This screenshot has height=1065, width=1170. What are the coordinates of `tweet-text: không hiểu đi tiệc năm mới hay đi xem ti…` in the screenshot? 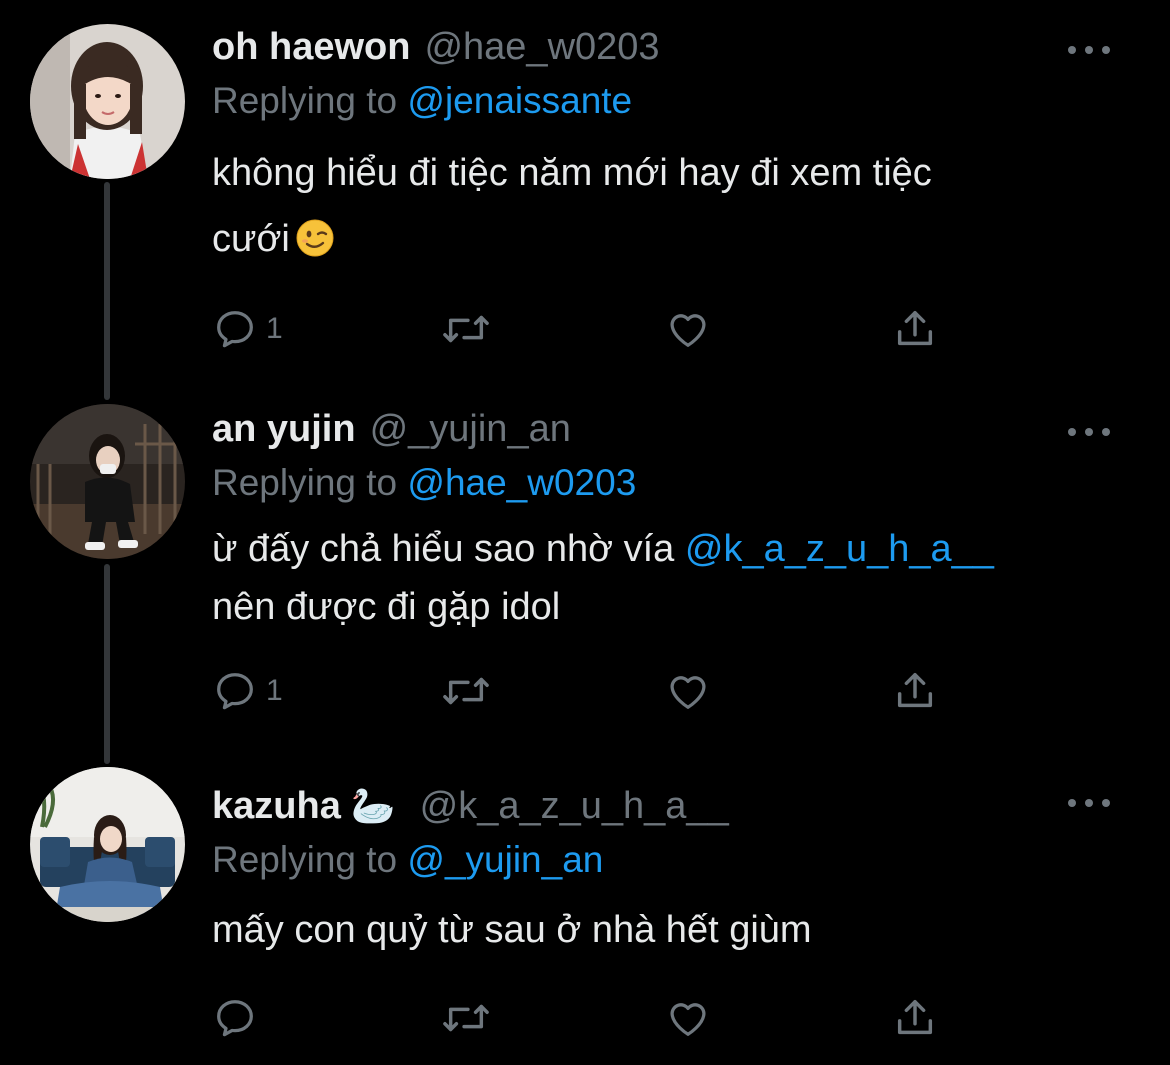 It's located at (662, 206).